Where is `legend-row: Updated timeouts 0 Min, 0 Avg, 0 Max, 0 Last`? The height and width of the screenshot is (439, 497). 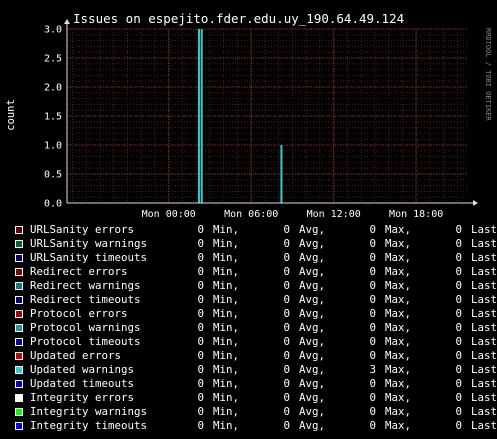
legend-row: Updated timeouts 0 Min, 0 Avg, 0 Max, 0 Last is located at coordinates (248, 384).